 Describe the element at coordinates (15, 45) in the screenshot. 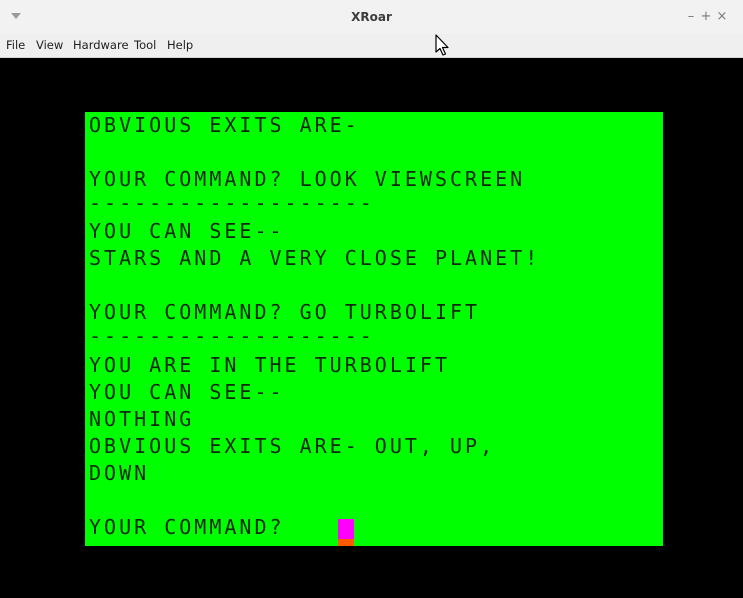

I see `menu-file: File` at that location.